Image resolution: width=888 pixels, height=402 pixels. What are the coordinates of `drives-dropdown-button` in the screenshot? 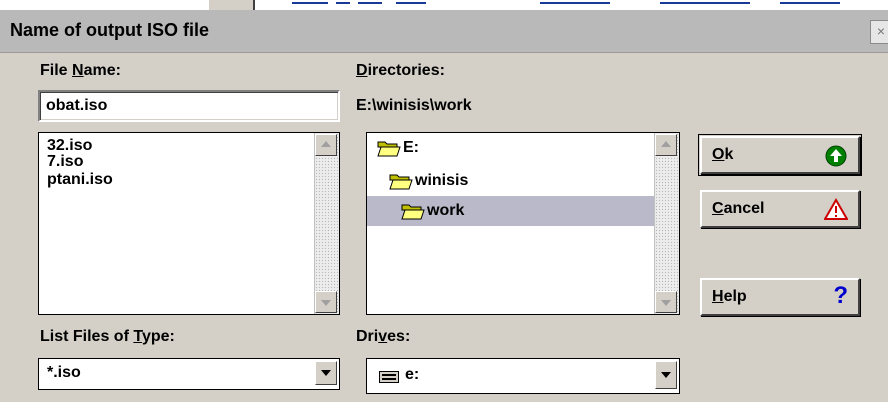 It's located at (666, 375).